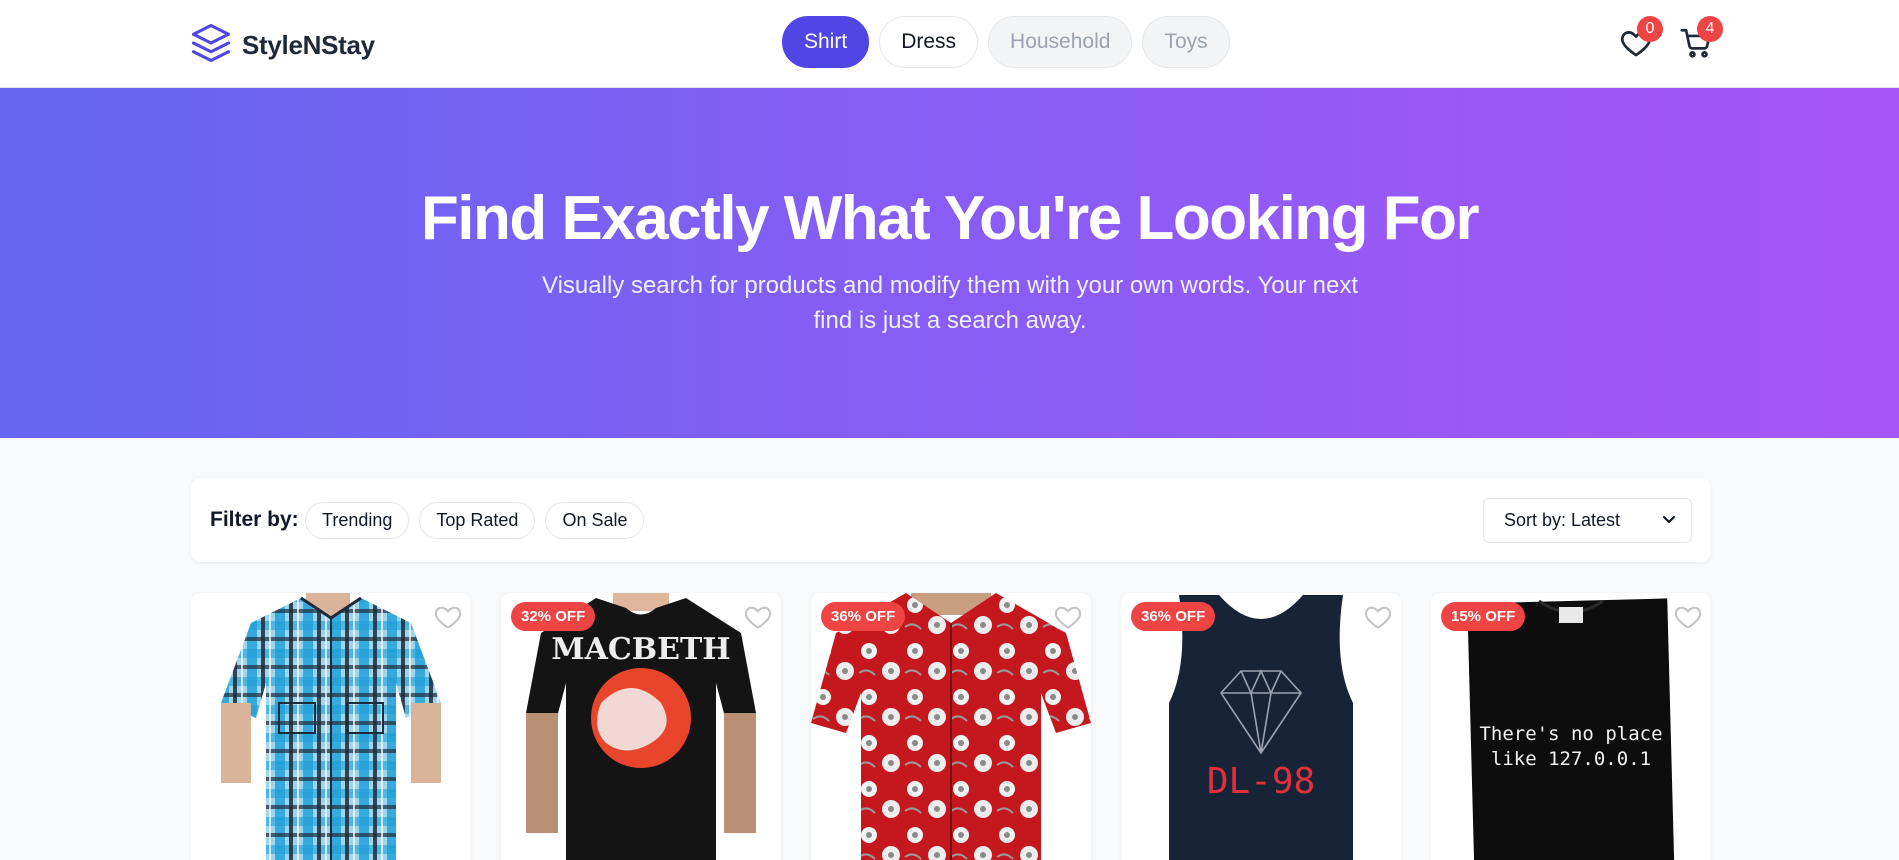 This screenshot has height=860, width=1899. Describe the element at coordinates (1483, 616) in the screenshot. I see `discount-badge: 15% OFF` at that location.